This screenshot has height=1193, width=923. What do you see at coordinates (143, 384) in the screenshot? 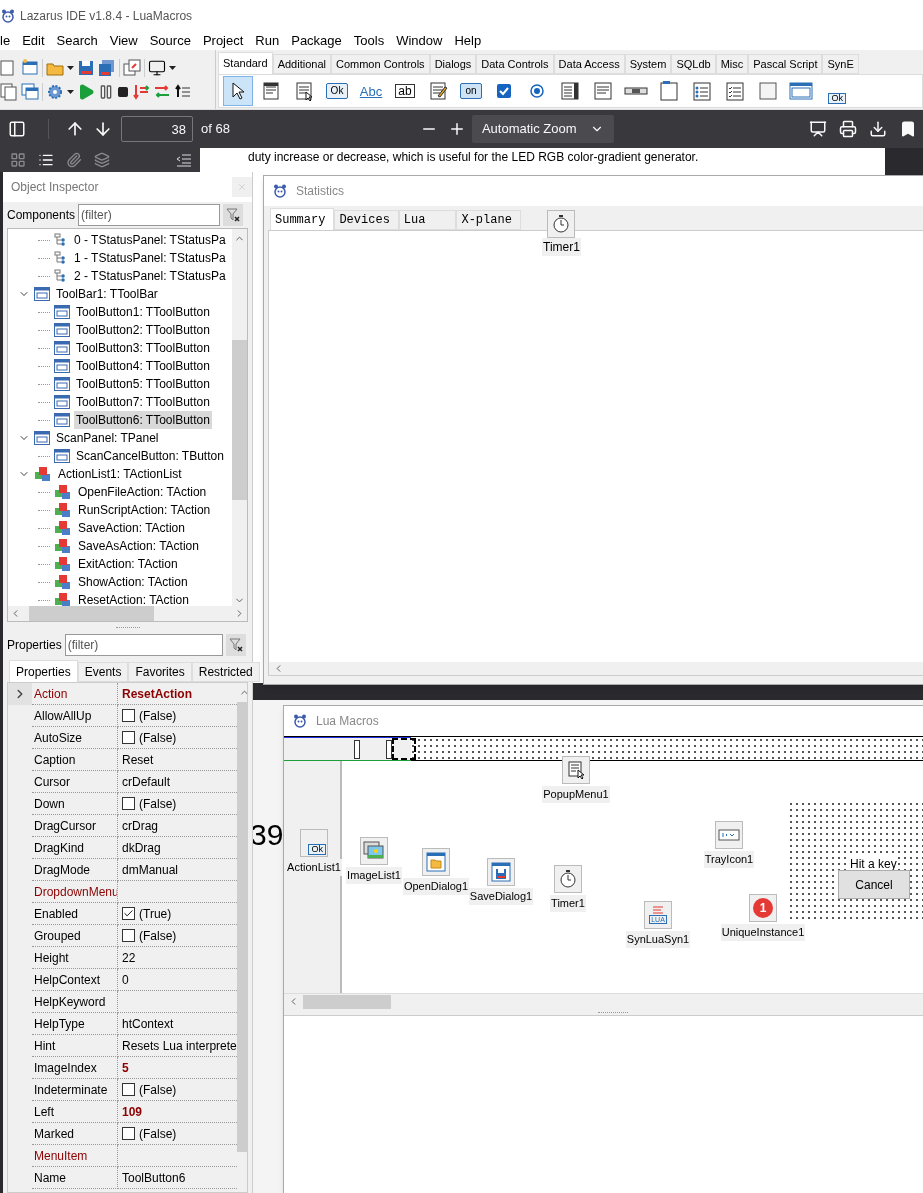
I see `tree-item: ToolButton5: TToolButton` at bounding box center [143, 384].